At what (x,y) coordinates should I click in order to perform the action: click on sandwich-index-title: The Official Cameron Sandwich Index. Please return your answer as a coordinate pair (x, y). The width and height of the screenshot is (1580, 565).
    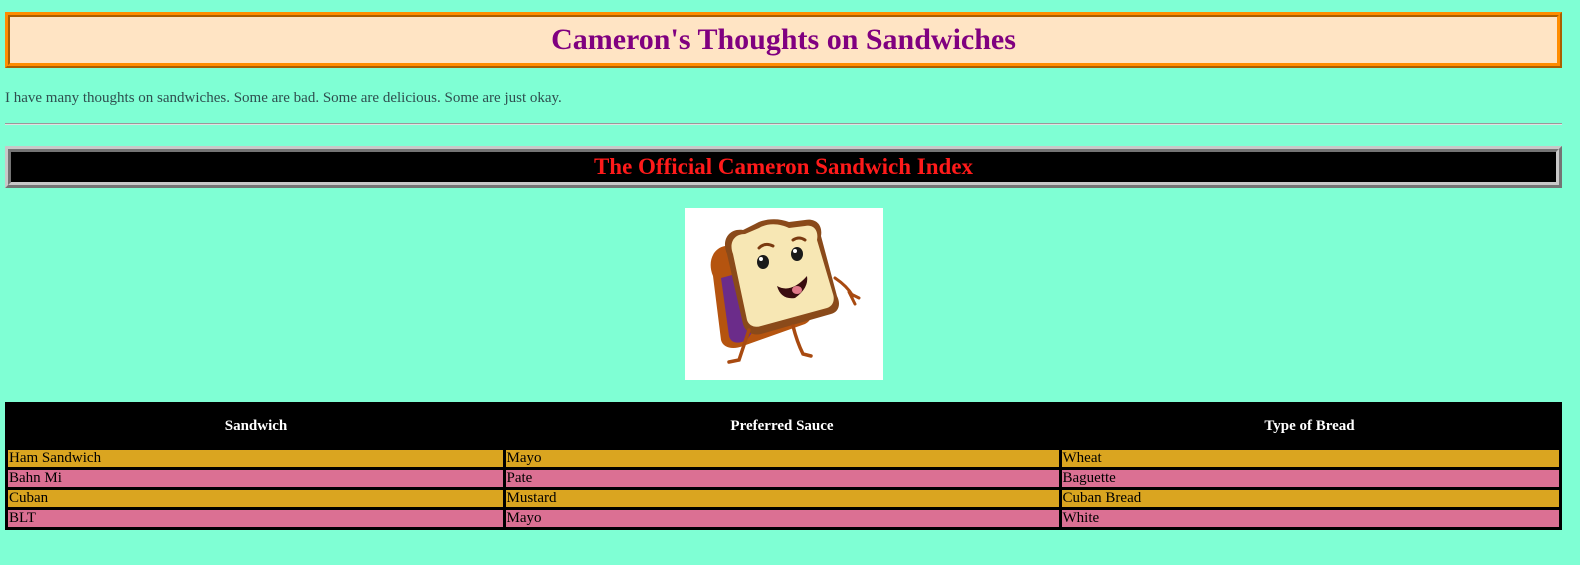
    Looking at the image, I should click on (783, 166).